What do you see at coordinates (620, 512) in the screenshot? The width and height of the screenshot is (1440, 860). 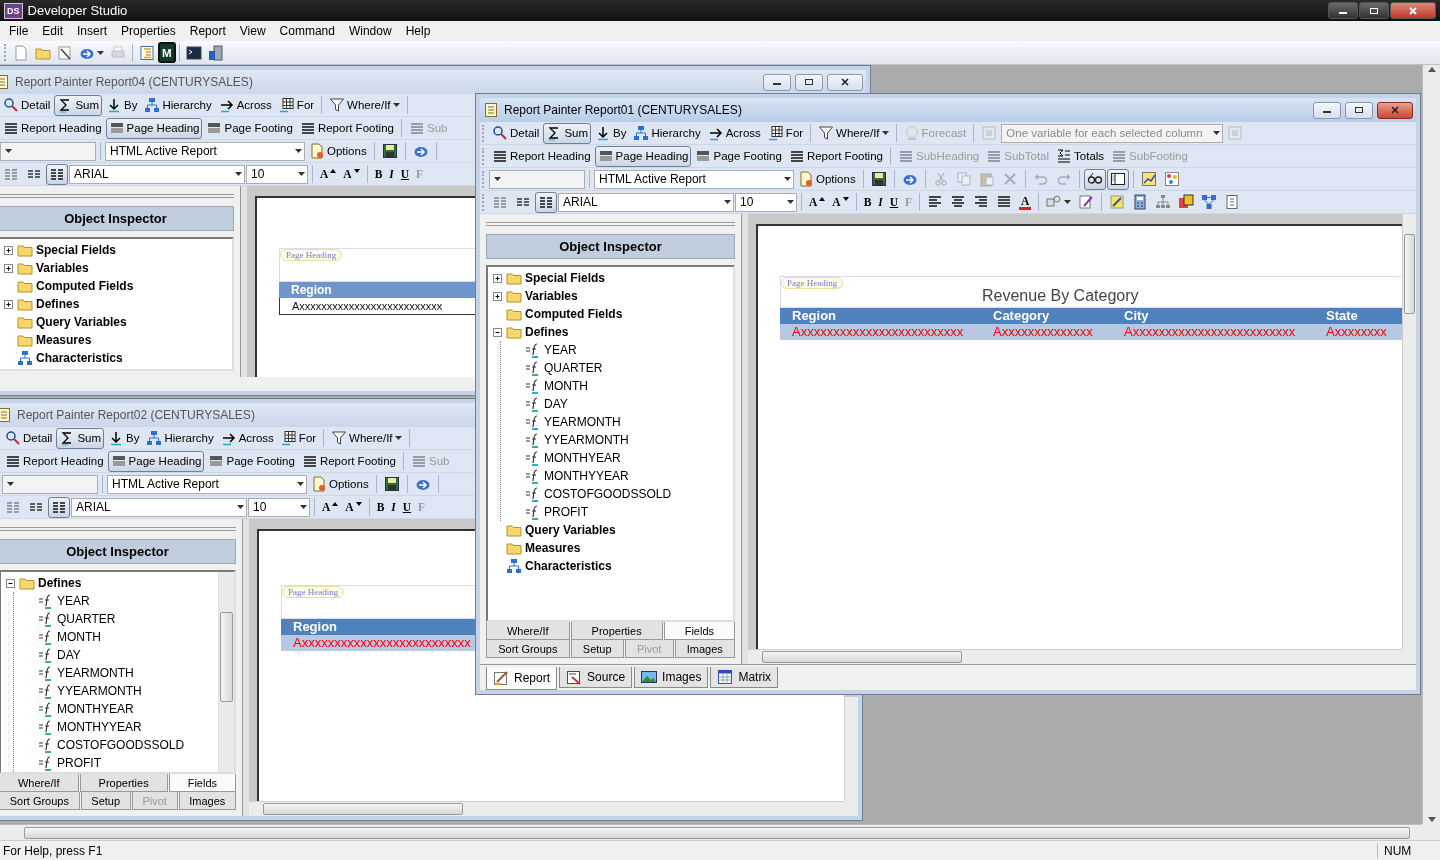 I see `tree-item: PROFIT` at bounding box center [620, 512].